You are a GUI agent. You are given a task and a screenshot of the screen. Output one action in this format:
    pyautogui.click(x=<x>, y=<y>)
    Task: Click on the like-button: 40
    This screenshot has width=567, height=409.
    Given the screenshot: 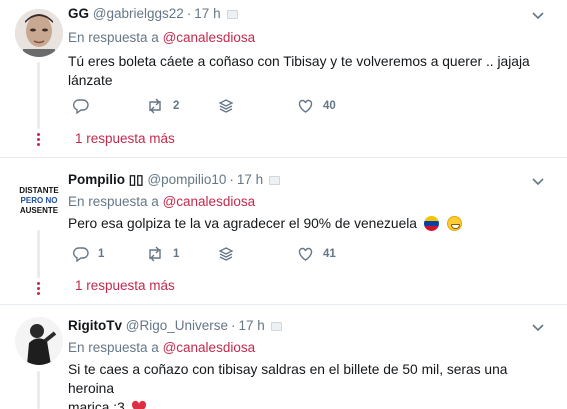 What is the action you would take?
    pyautogui.click(x=316, y=106)
    